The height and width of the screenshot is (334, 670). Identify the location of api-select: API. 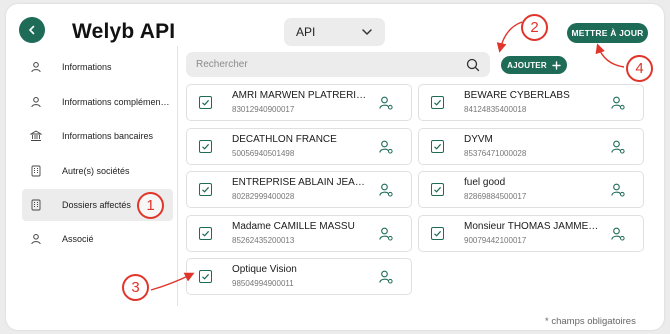
(334, 32).